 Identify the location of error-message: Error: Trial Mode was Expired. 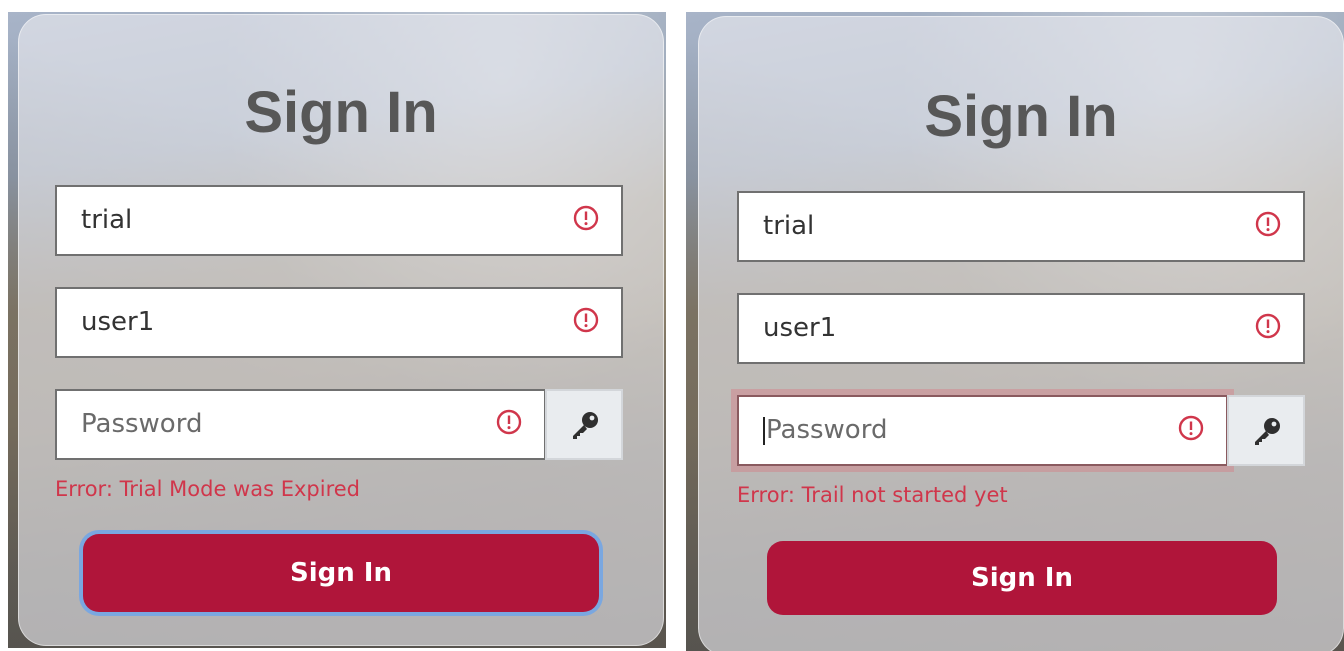
(207, 489).